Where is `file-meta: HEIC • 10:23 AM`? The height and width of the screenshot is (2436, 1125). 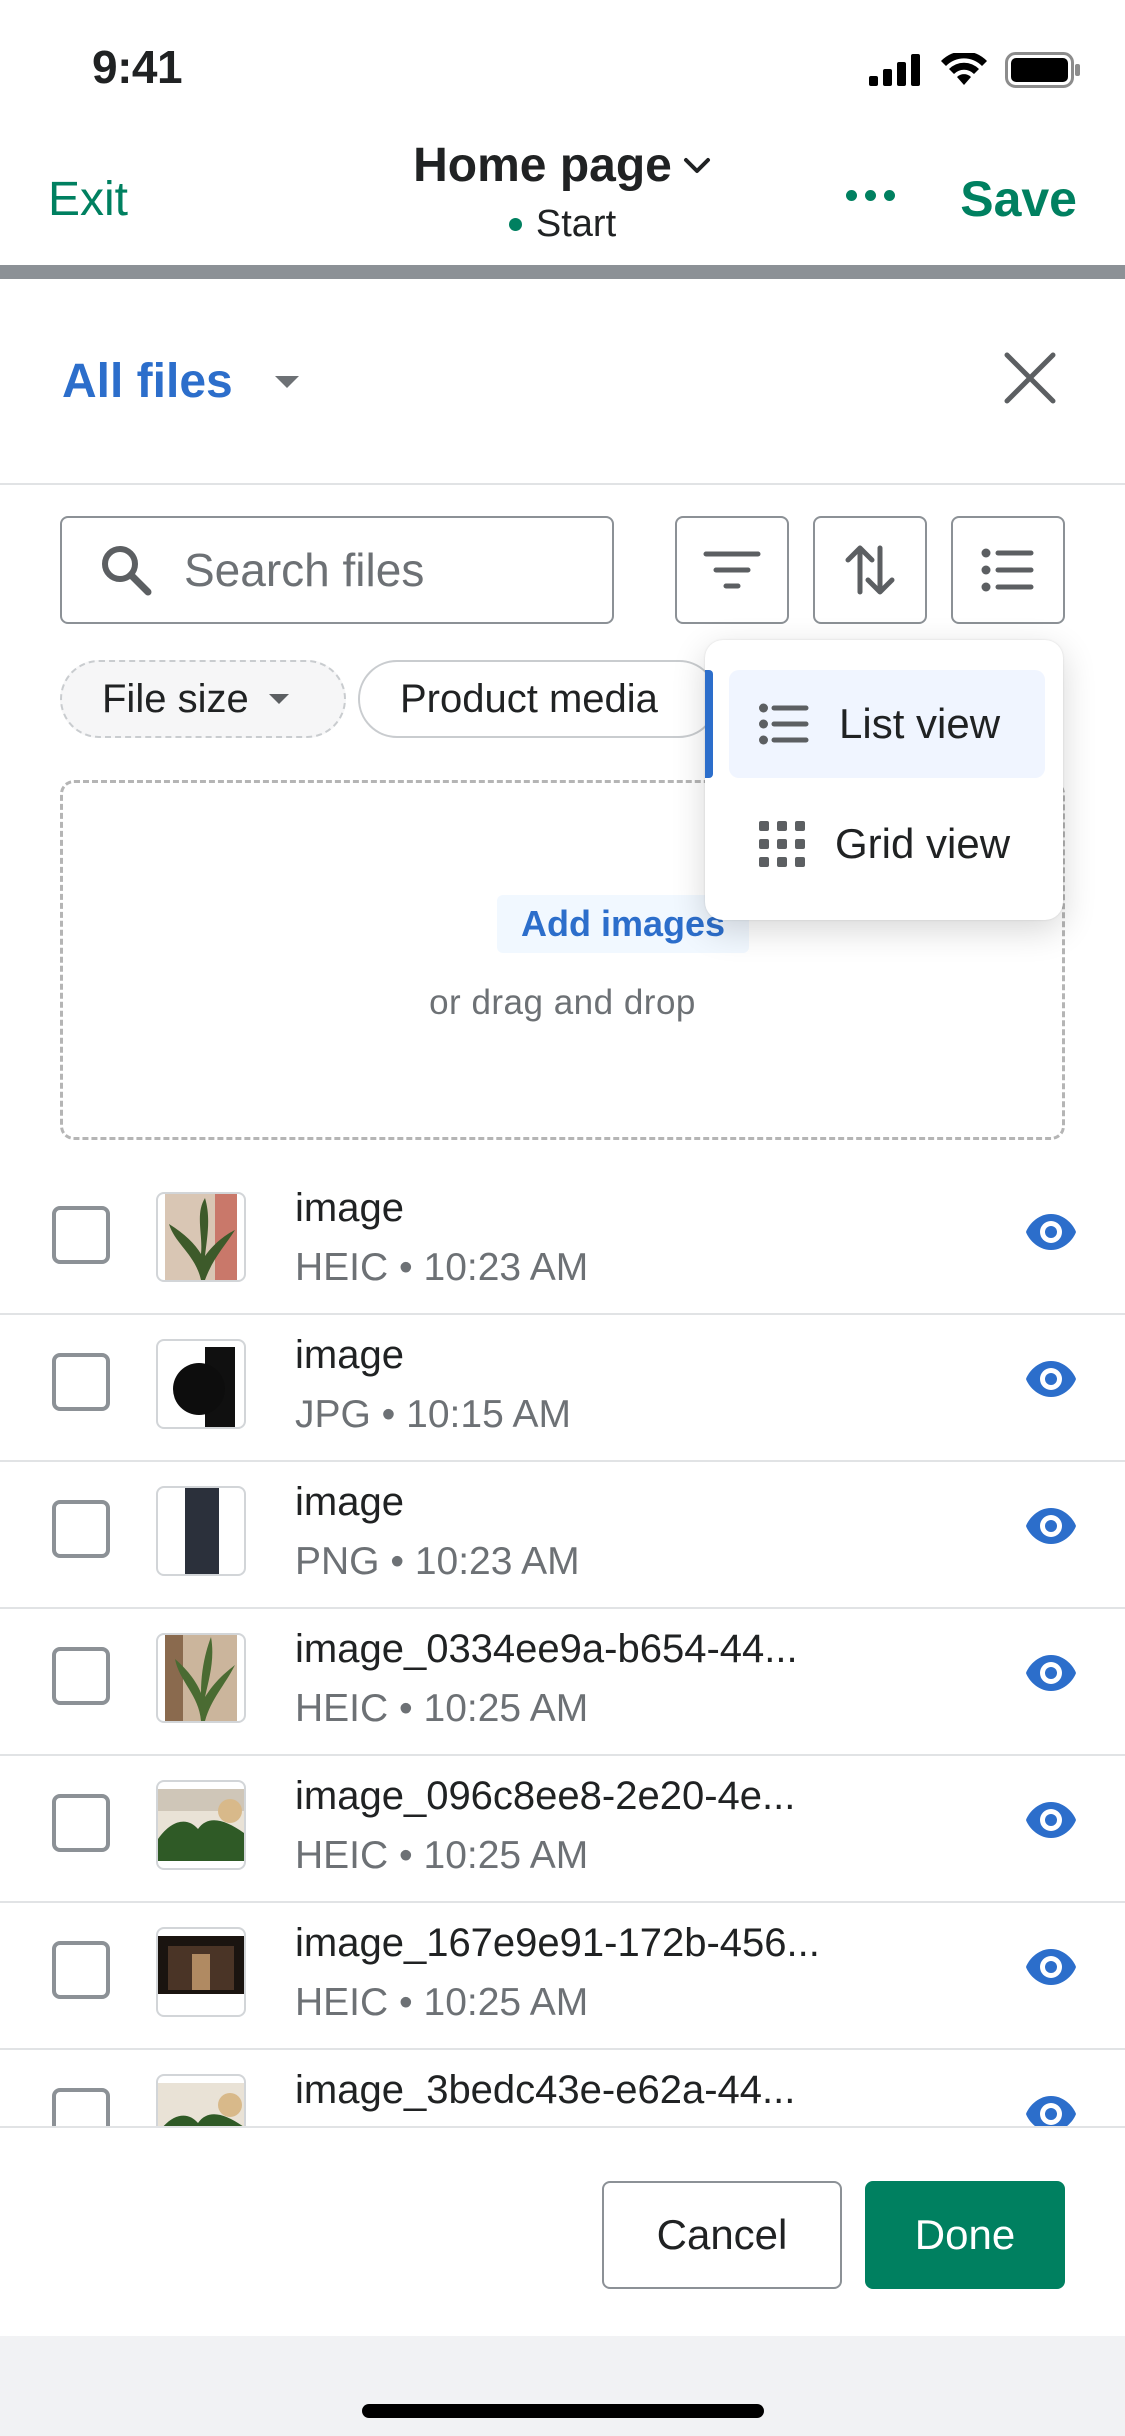
file-meta: HEIC • 10:23 AM is located at coordinates (442, 1267).